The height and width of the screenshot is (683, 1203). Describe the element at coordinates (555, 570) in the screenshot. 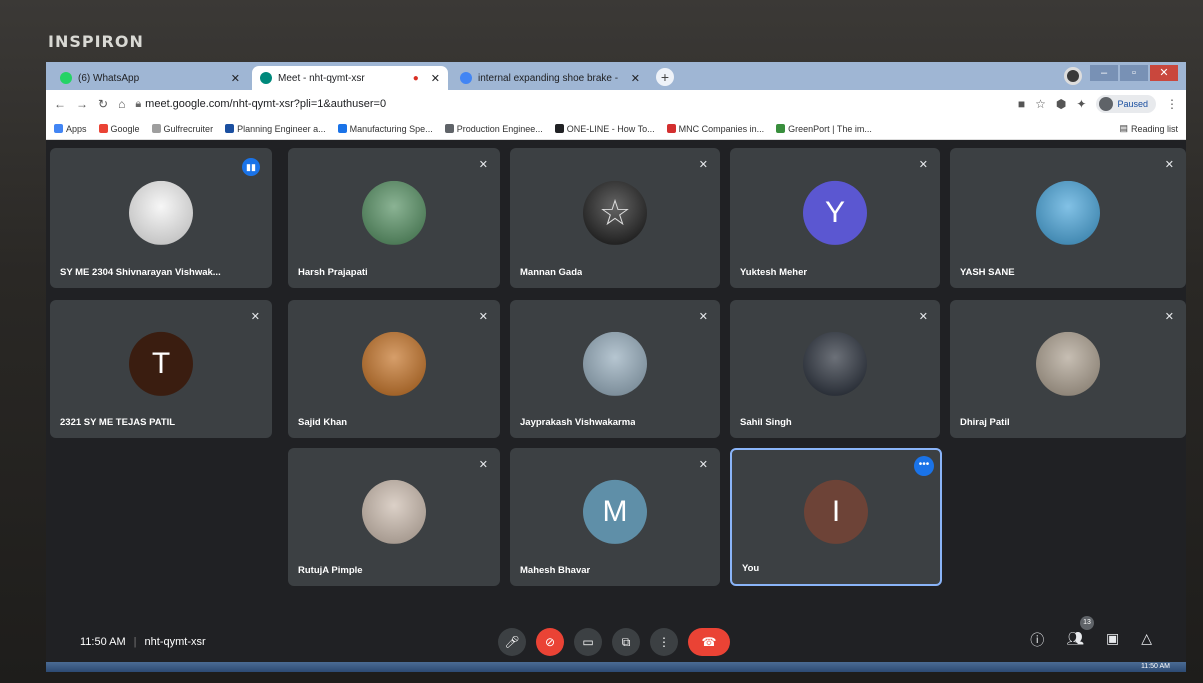

I see `participant-name: Mahesh Bhavar` at that location.